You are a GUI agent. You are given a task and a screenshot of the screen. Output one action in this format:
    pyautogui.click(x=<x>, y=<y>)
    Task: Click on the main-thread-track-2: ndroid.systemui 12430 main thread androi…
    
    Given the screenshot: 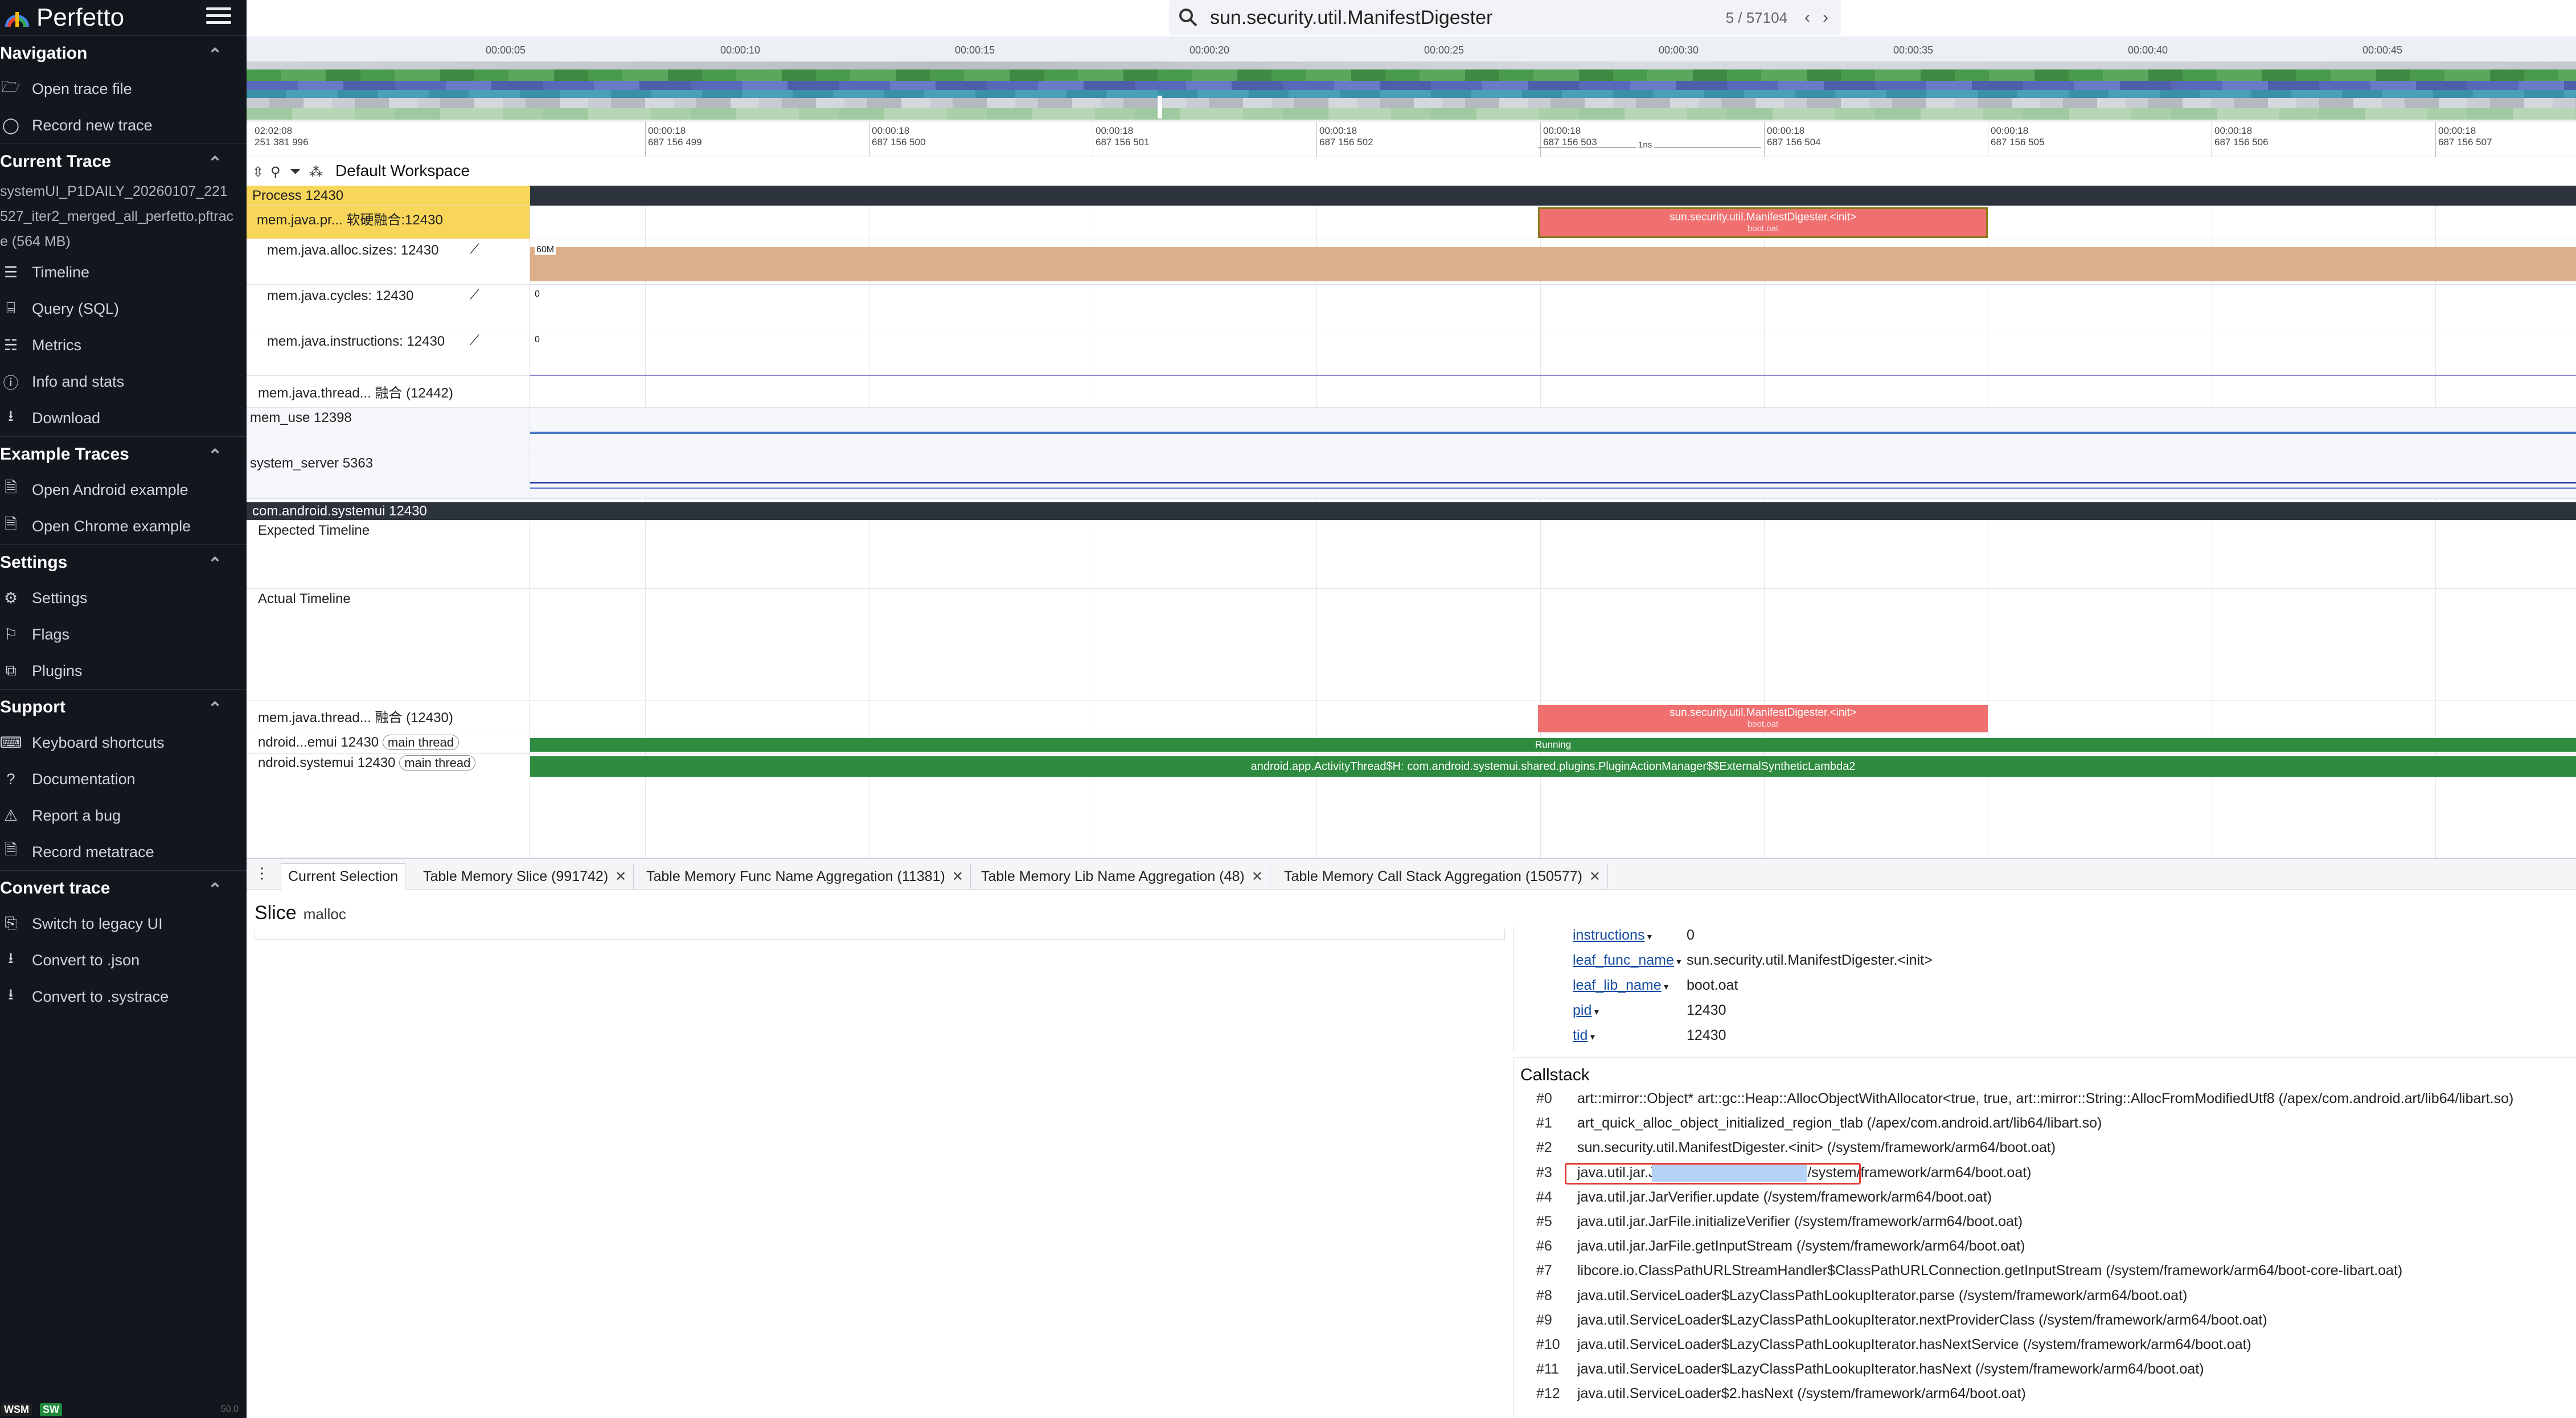 What is the action you would take?
    pyautogui.click(x=1411, y=765)
    